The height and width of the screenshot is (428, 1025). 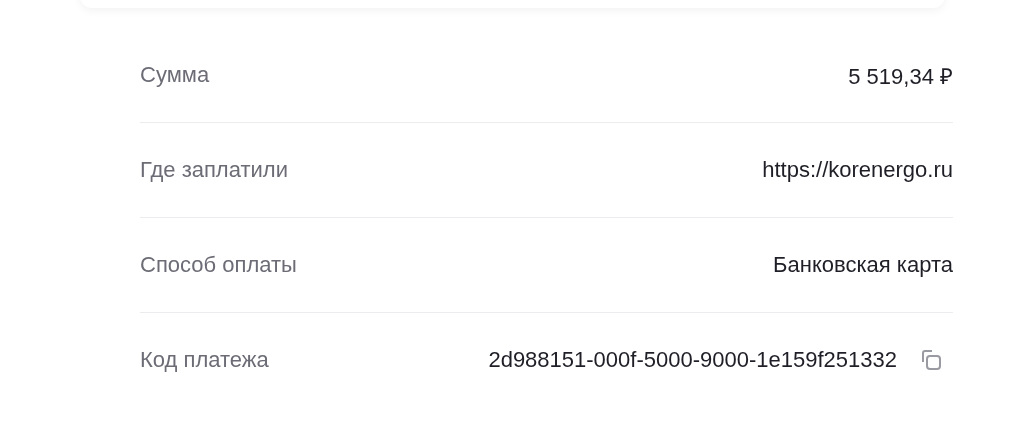 I want to click on field-value: Банковская карта, so click(x=863, y=265).